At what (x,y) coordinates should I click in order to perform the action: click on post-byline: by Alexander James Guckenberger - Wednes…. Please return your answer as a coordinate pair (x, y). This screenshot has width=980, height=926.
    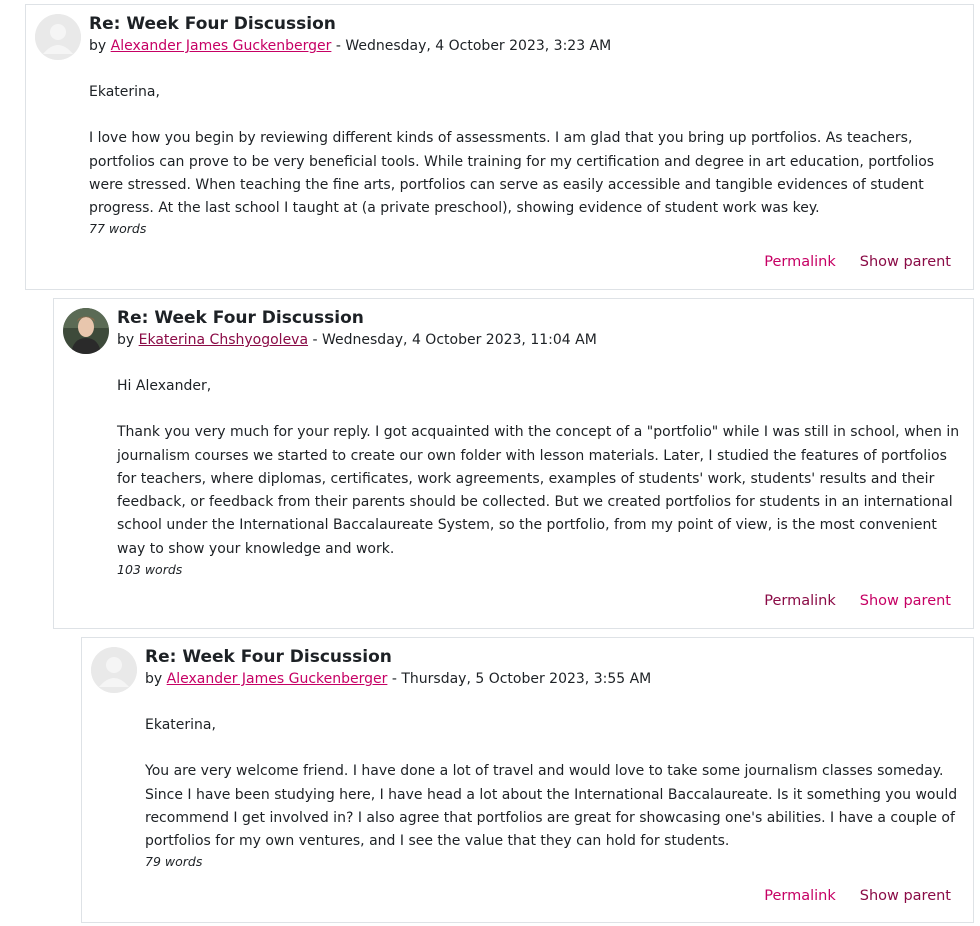
    Looking at the image, I should click on (524, 46).